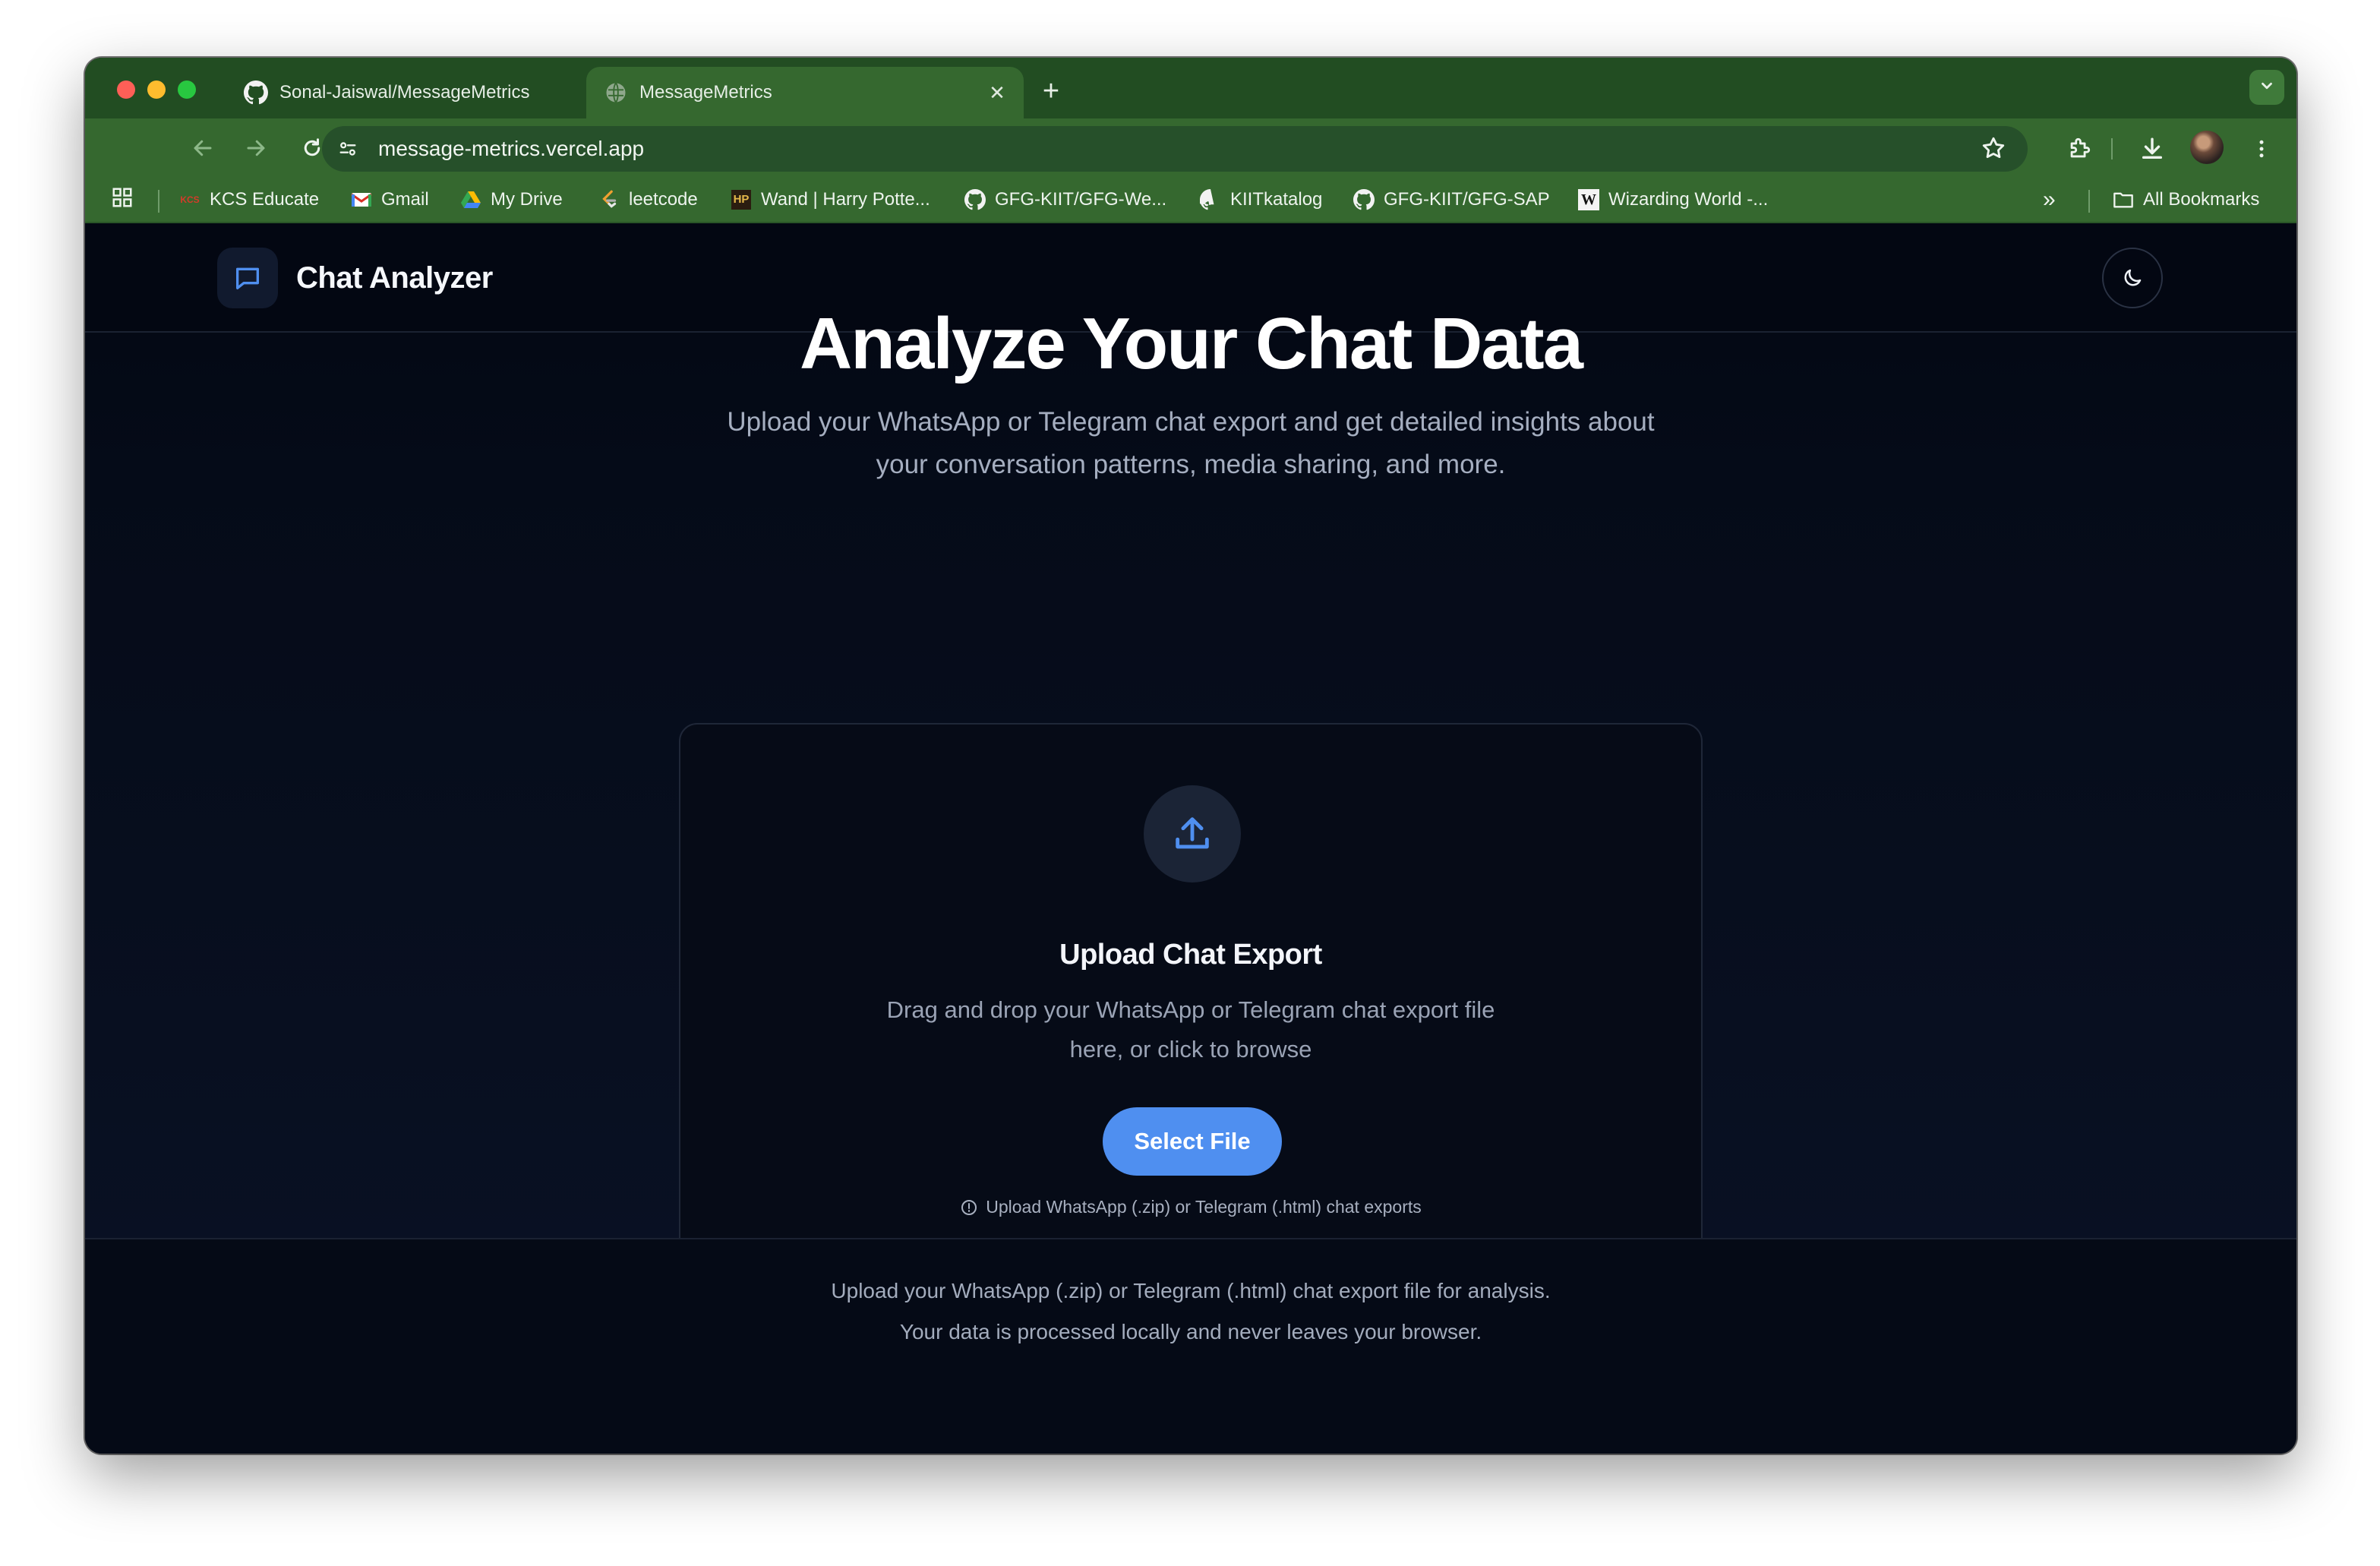  Describe the element at coordinates (348, 149) in the screenshot. I see `site-info-icon` at that location.